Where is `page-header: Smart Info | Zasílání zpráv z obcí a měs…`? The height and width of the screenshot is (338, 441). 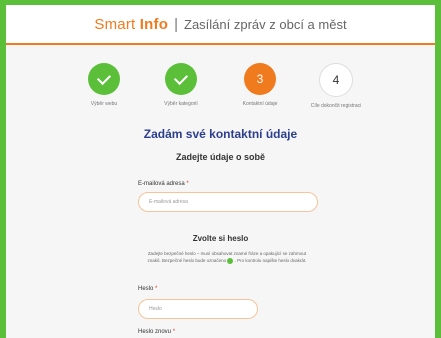 page-header: Smart Info | Zasílání zpráv z obcí a měs… is located at coordinates (220, 25).